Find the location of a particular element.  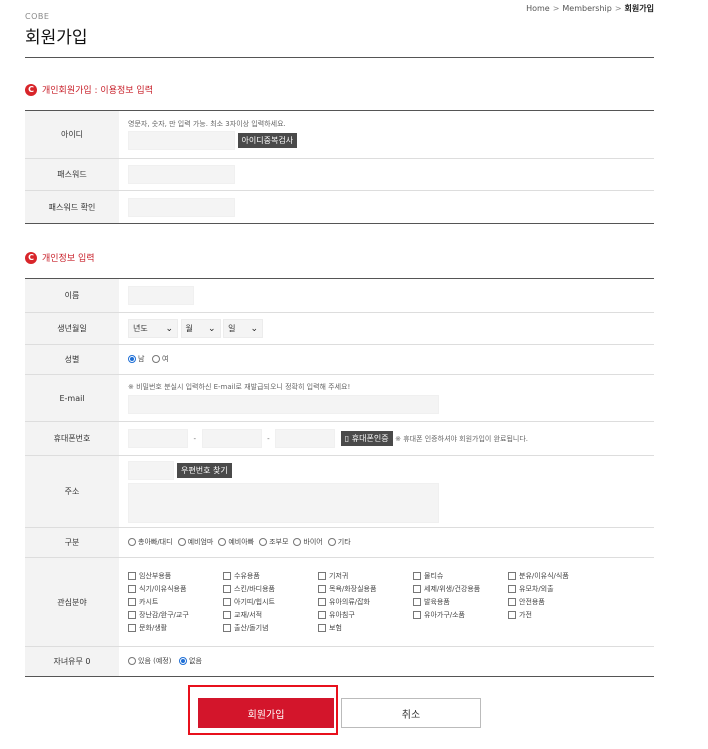

type-option: 바이어 is located at coordinates (308, 542).